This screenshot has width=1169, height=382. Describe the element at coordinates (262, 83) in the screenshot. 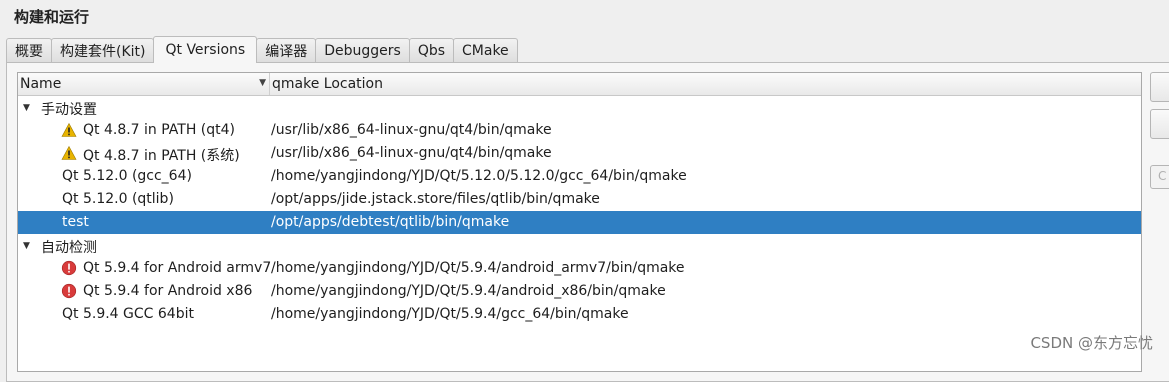

I see `sort-indicator-icon: ▼` at that location.